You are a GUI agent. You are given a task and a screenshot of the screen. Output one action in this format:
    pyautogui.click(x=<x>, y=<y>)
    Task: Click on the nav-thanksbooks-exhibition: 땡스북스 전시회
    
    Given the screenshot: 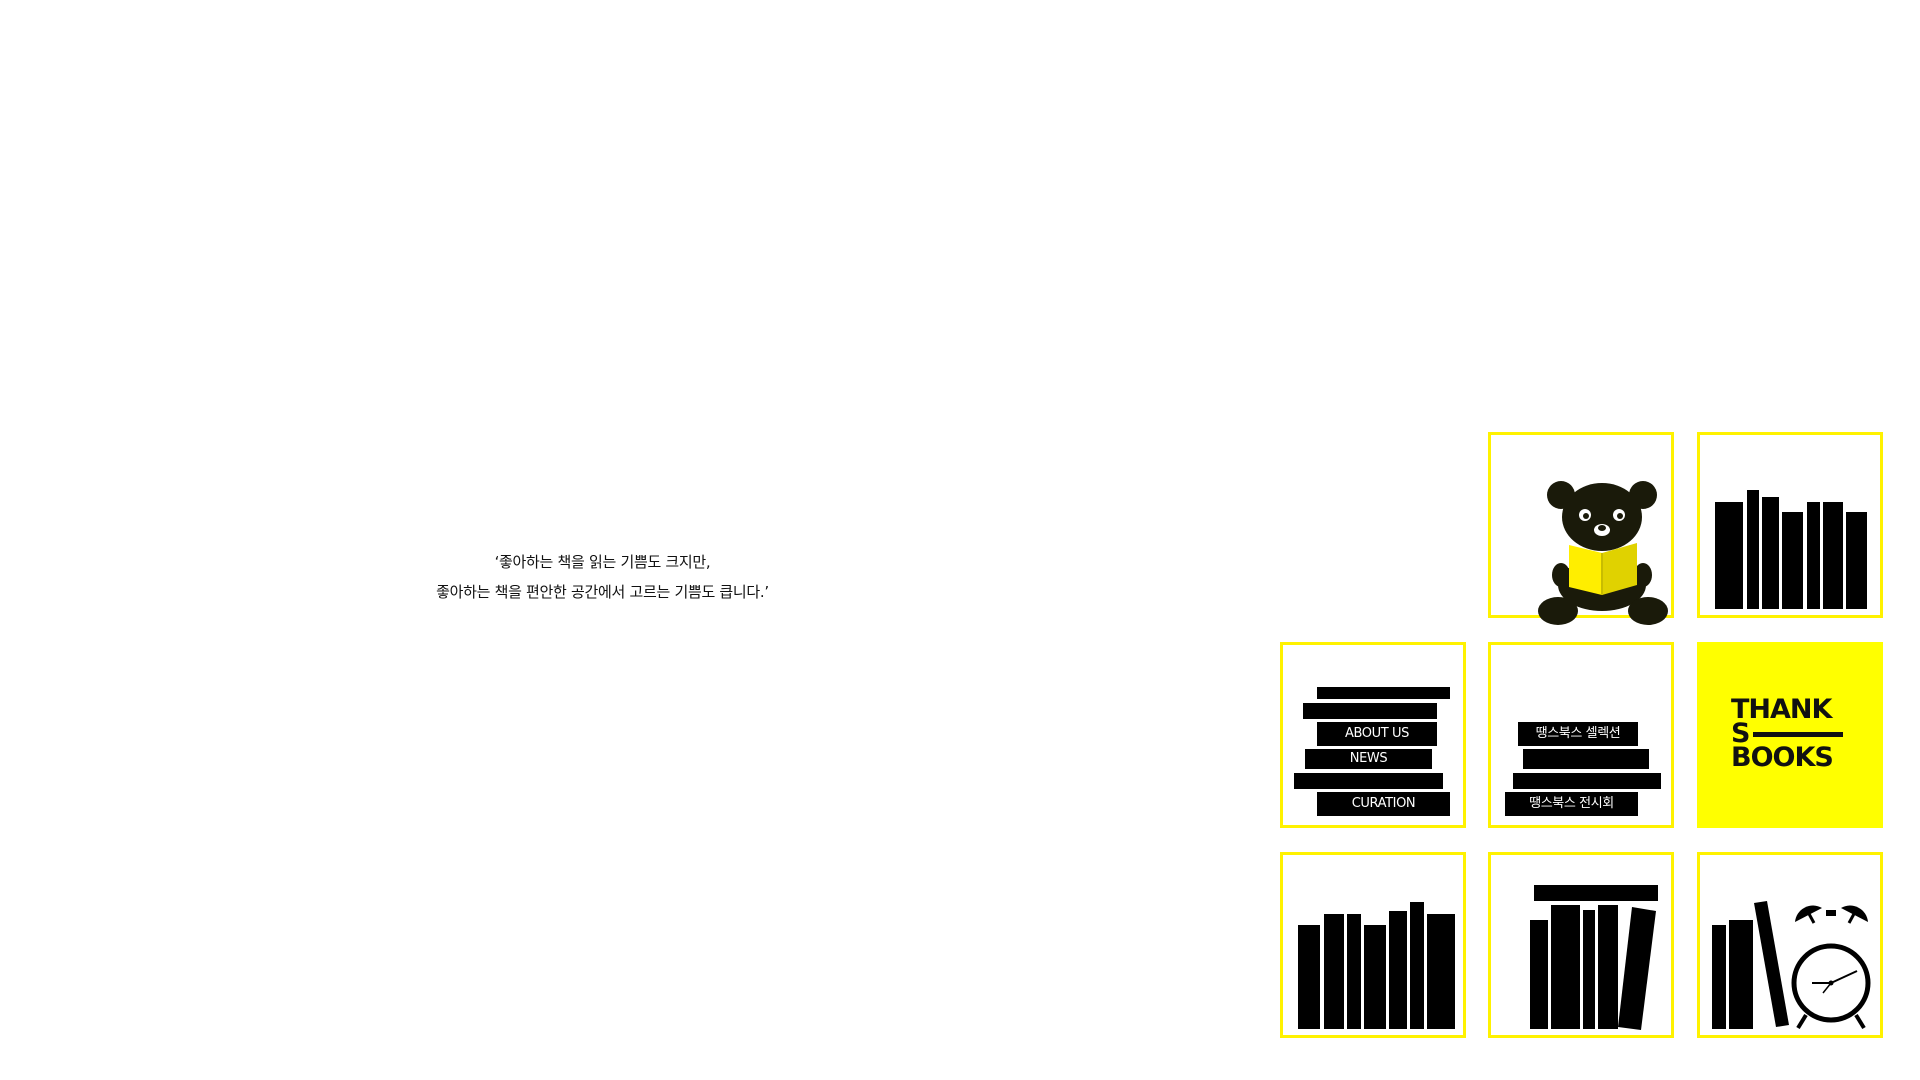 What is the action you would take?
    pyautogui.click(x=1571, y=804)
    